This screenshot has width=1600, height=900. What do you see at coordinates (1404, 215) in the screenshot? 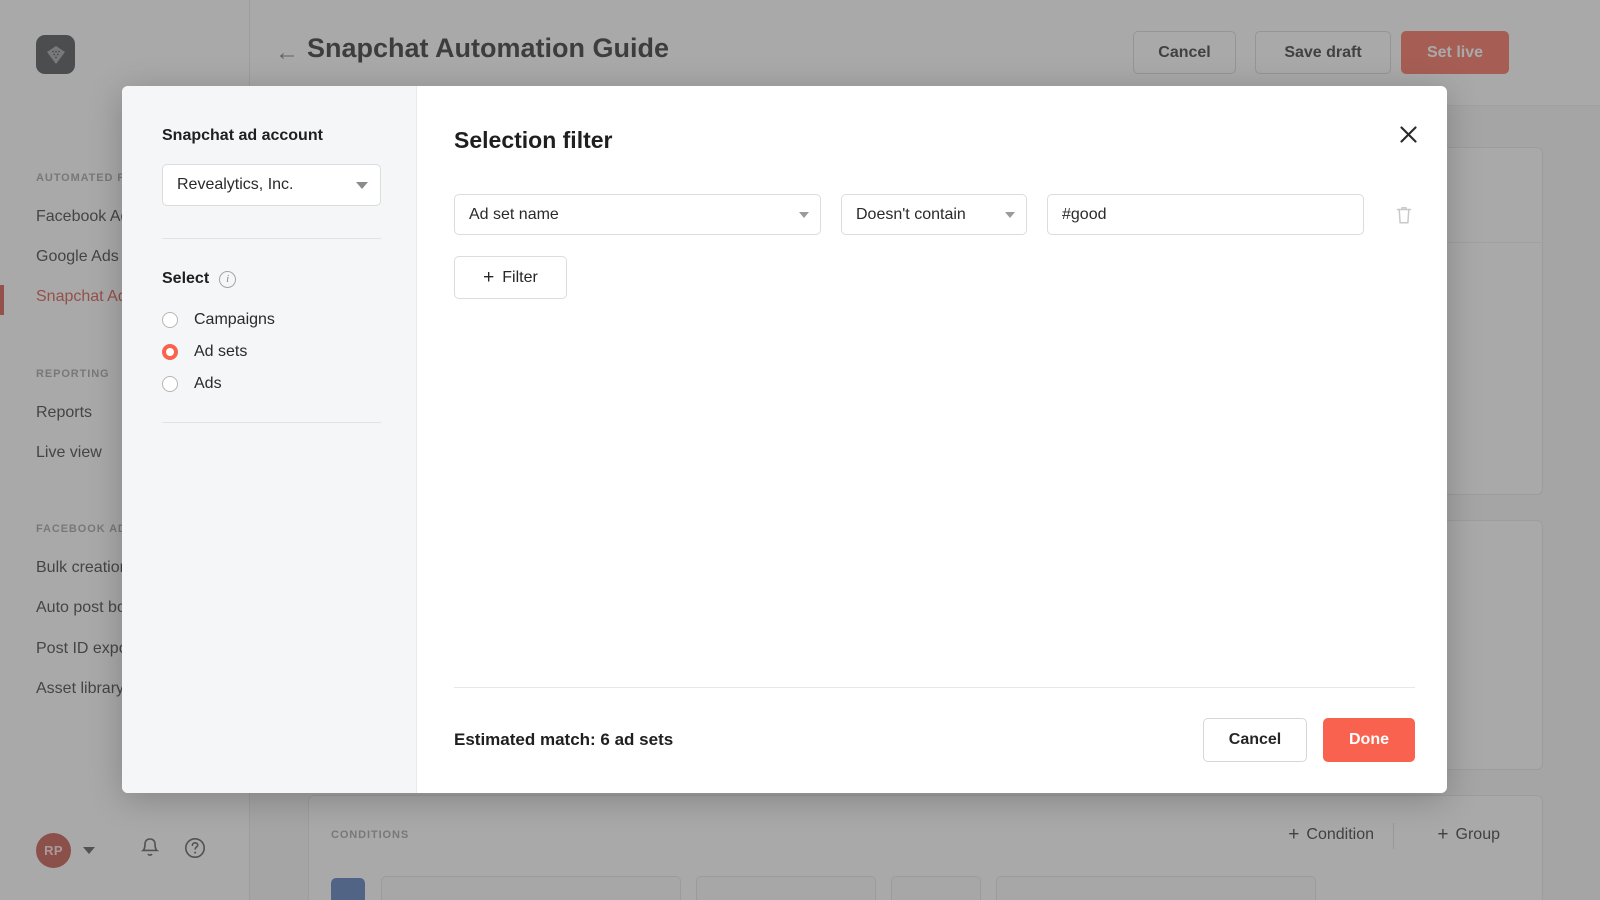
I see `trash-icon` at bounding box center [1404, 215].